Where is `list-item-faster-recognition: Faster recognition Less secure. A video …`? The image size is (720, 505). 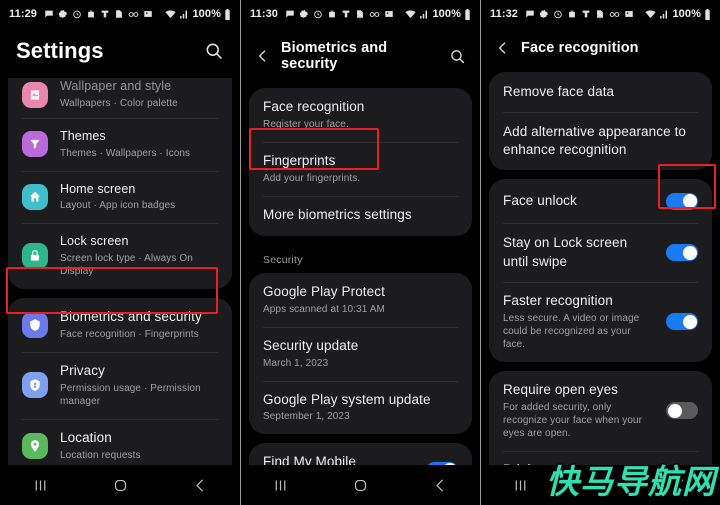
list-item-faster-recognition: Faster recognition Less secure. A video … is located at coordinates (600, 321).